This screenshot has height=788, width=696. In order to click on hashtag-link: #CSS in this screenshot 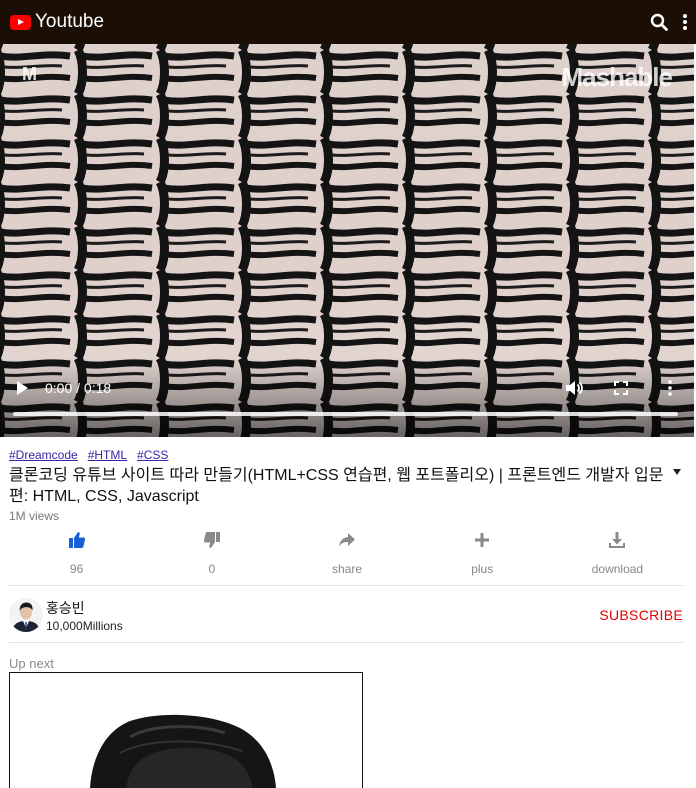, I will do `click(152, 455)`.